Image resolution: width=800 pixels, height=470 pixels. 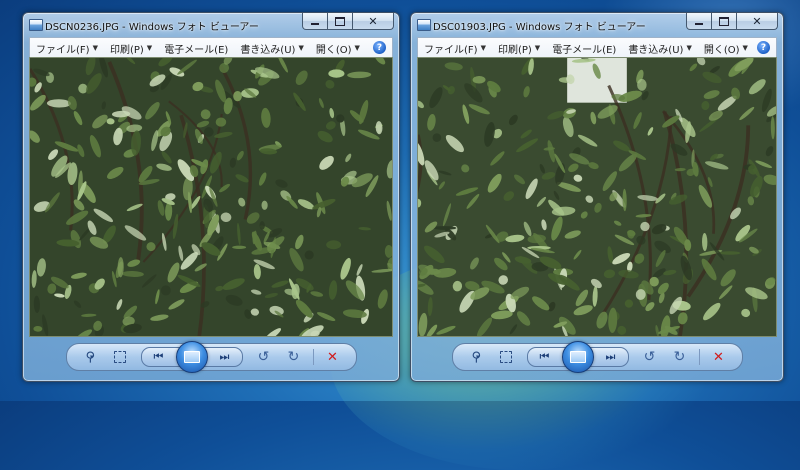 I want to click on title-bar: DSCN0236.JPG - Windows フォト ビューアー ✕, so click(x=211, y=25).